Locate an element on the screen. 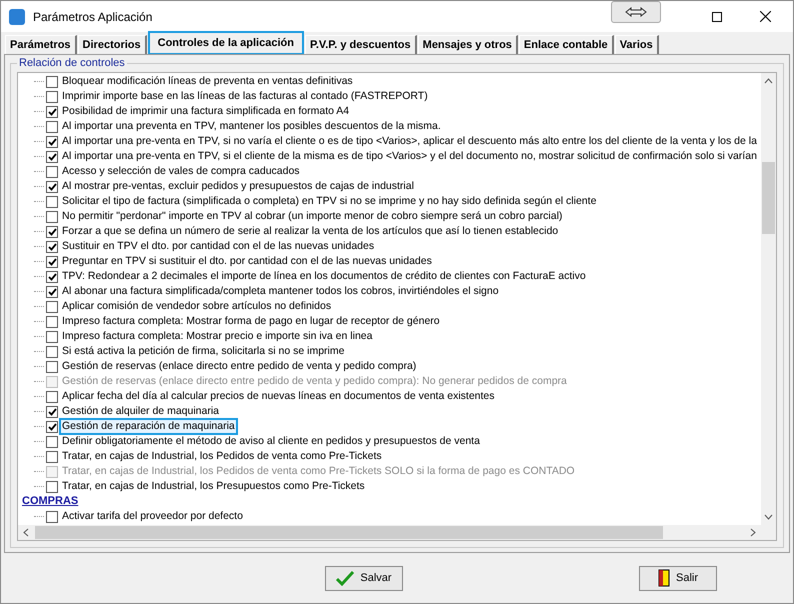 This screenshot has width=794, height=604. double-arrow-icon is located at coordinates (636, 11).